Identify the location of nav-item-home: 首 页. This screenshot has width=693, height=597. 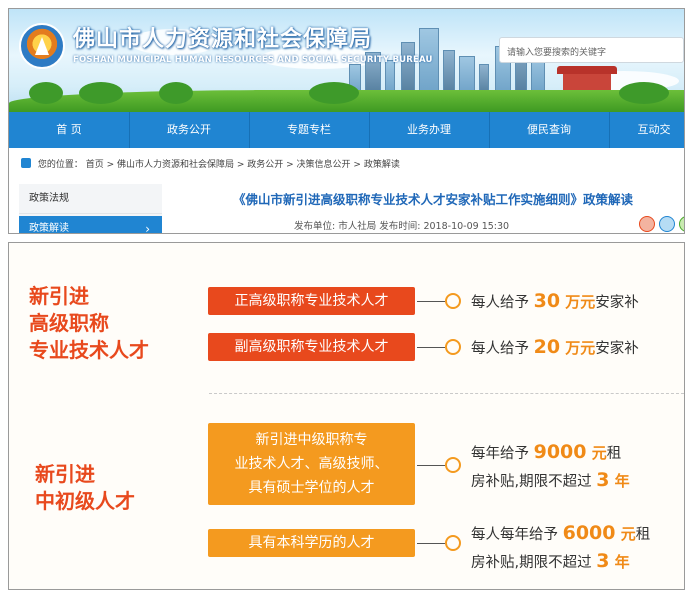
(69, 130).